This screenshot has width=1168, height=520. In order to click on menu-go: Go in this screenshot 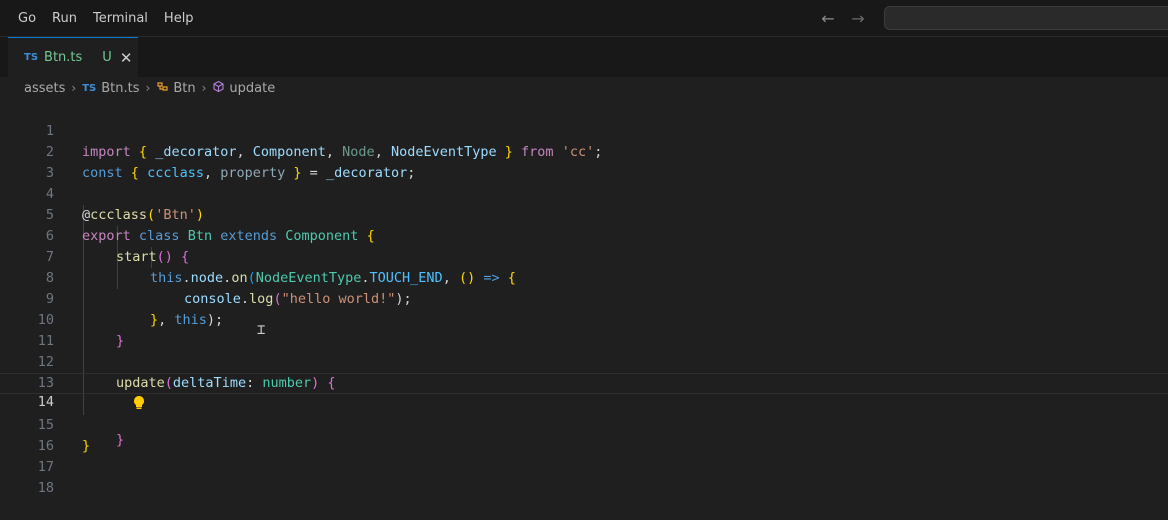, I will do `click(27, 18)`.